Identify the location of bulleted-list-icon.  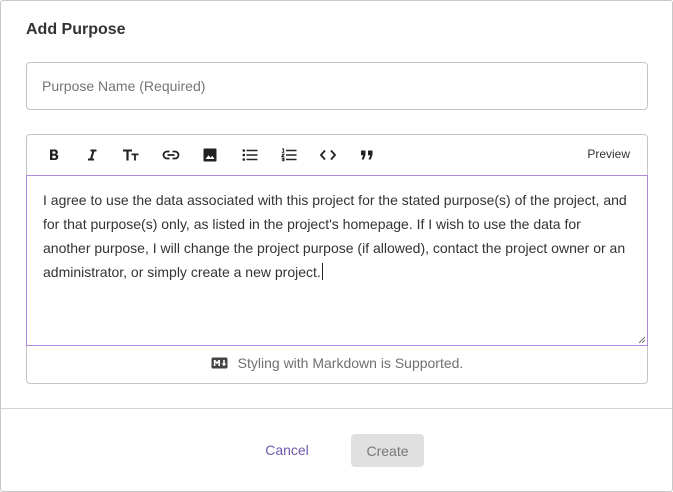
(250, 155).